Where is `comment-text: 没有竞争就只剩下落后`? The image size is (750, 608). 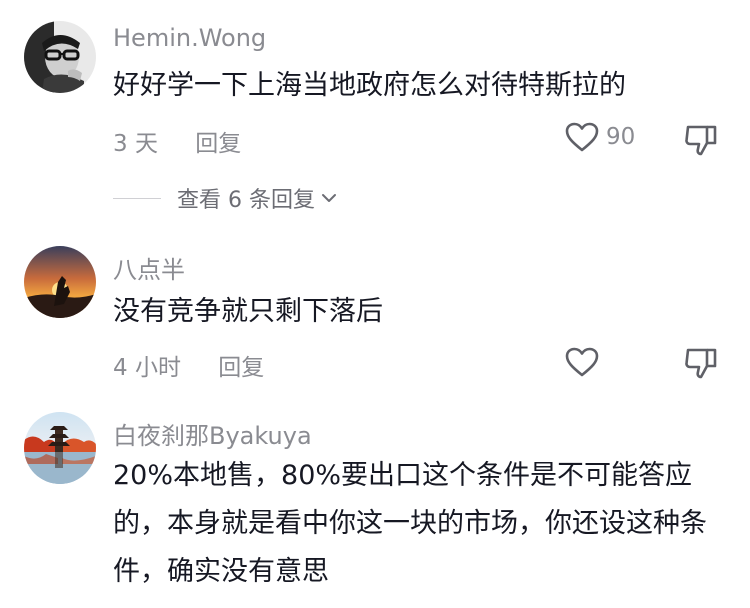
comment-text: 没有竞争就只剩下落后 is located at coordinates (248, 311).